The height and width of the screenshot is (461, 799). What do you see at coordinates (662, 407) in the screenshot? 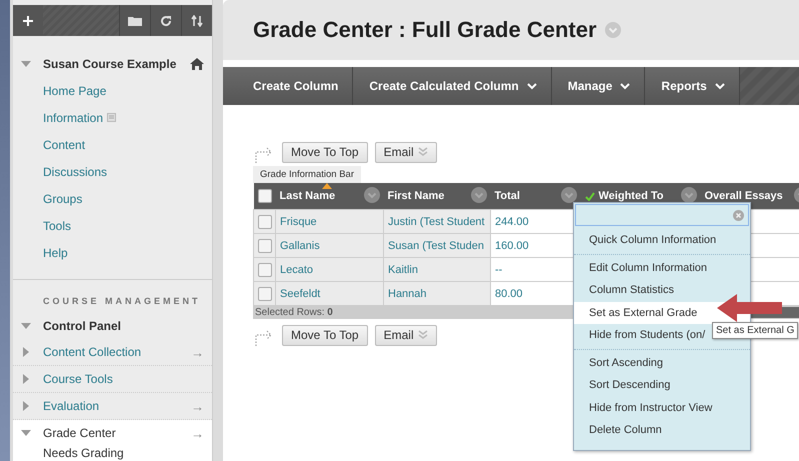
I see `menu-item: Hide from Instructor View` at bounding box center [662, 407].